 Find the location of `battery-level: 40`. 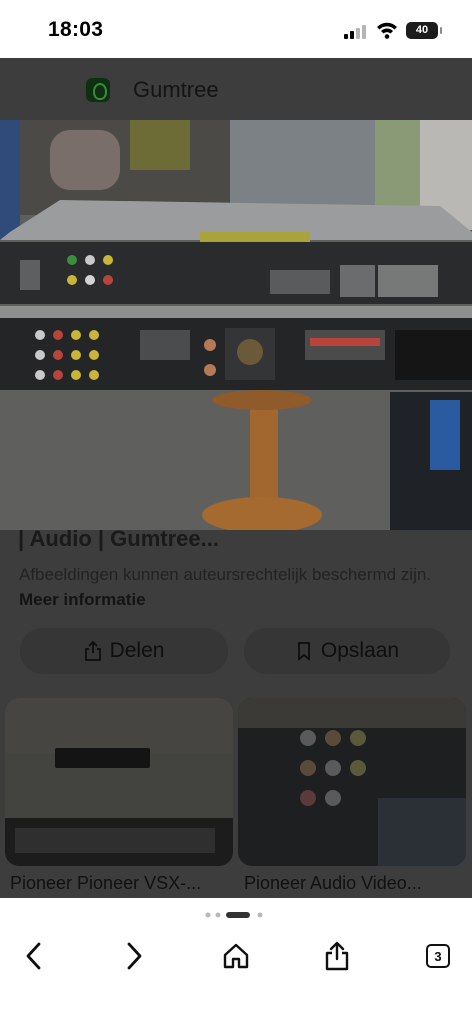

battery-level: 40 is located at coordinates (422, 30).